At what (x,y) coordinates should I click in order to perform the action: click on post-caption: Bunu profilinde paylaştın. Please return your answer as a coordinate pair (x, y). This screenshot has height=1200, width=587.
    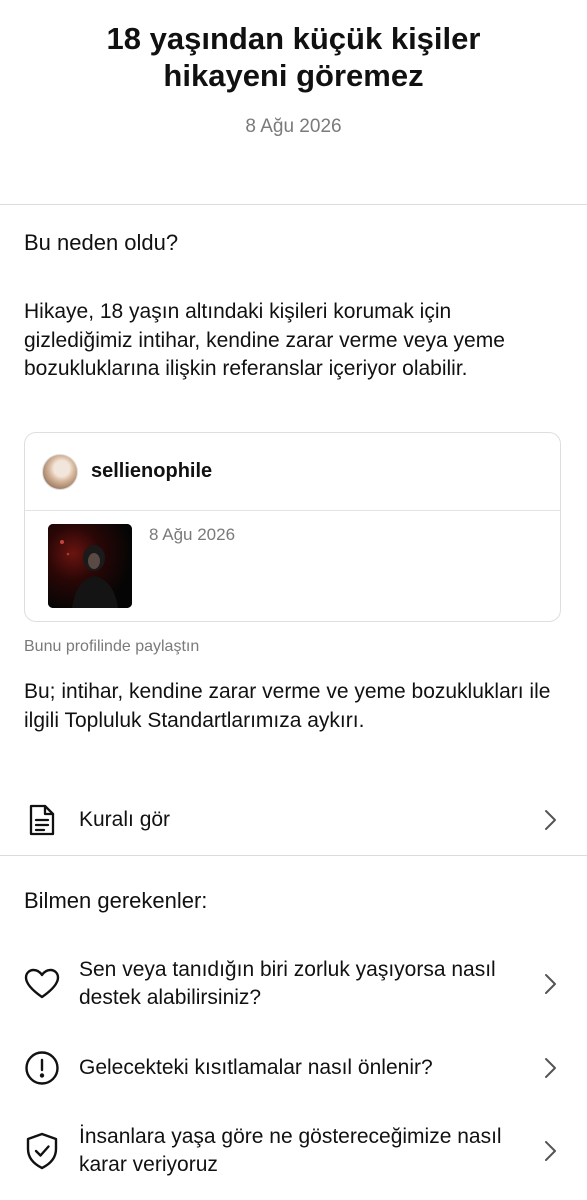
    Looking at the image, I should click on (112, 646).